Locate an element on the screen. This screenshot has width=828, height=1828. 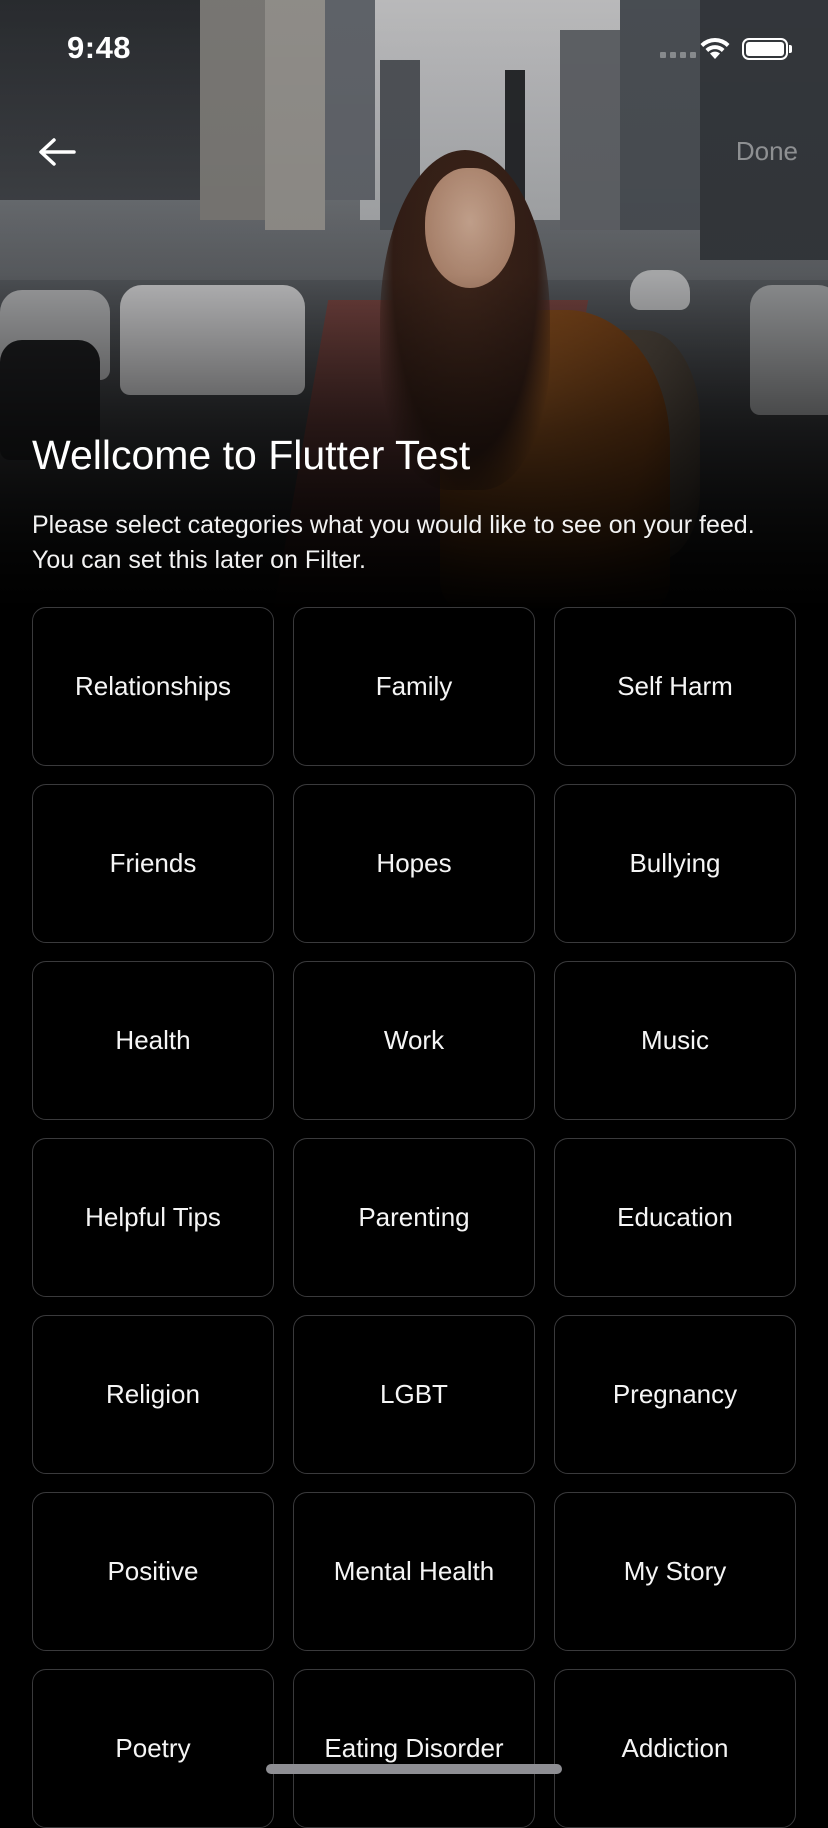
page-title: Wellcome to Flutter Test is located at coordinates (251, 455).